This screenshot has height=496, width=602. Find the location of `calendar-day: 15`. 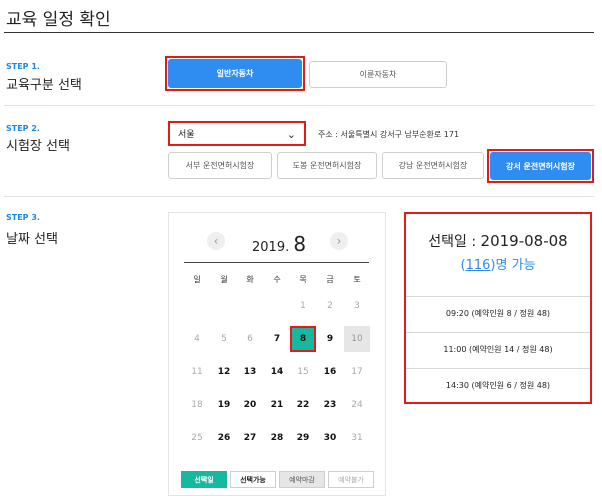

calendar-day: 15 is located at coordinates (303, 372).